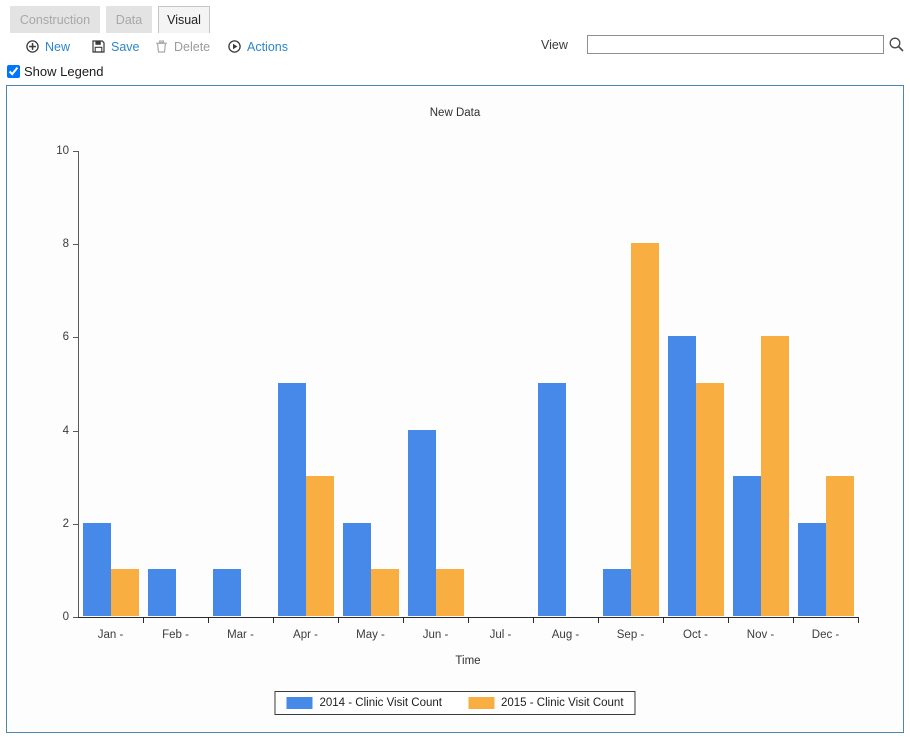  Describe the element at coordinates (129, 19) in the screenshot. I see `tab-data: Data` at that location.